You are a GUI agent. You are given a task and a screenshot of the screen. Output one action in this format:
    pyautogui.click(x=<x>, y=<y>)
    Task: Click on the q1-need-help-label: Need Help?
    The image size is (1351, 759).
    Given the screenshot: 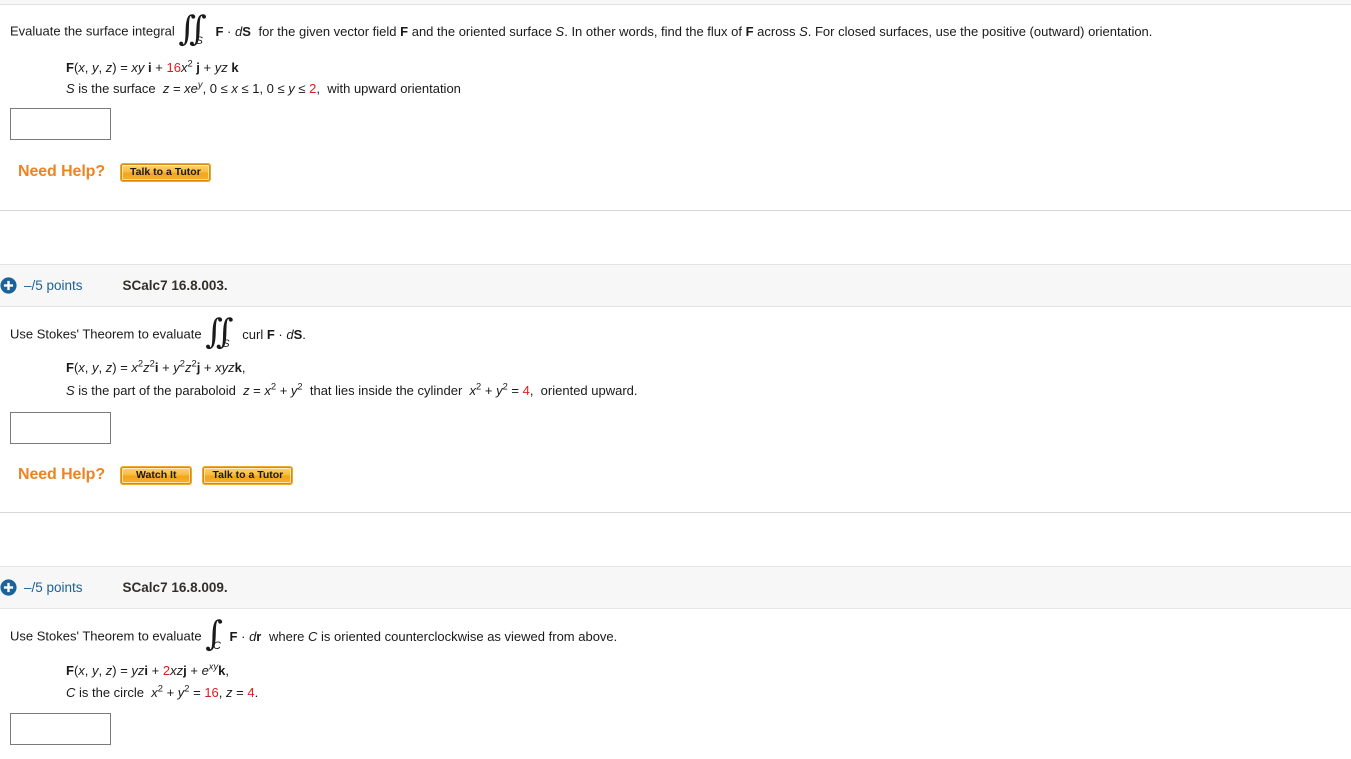 What is the action you would take?
    pyautogui.click(x=62, y=171)
    